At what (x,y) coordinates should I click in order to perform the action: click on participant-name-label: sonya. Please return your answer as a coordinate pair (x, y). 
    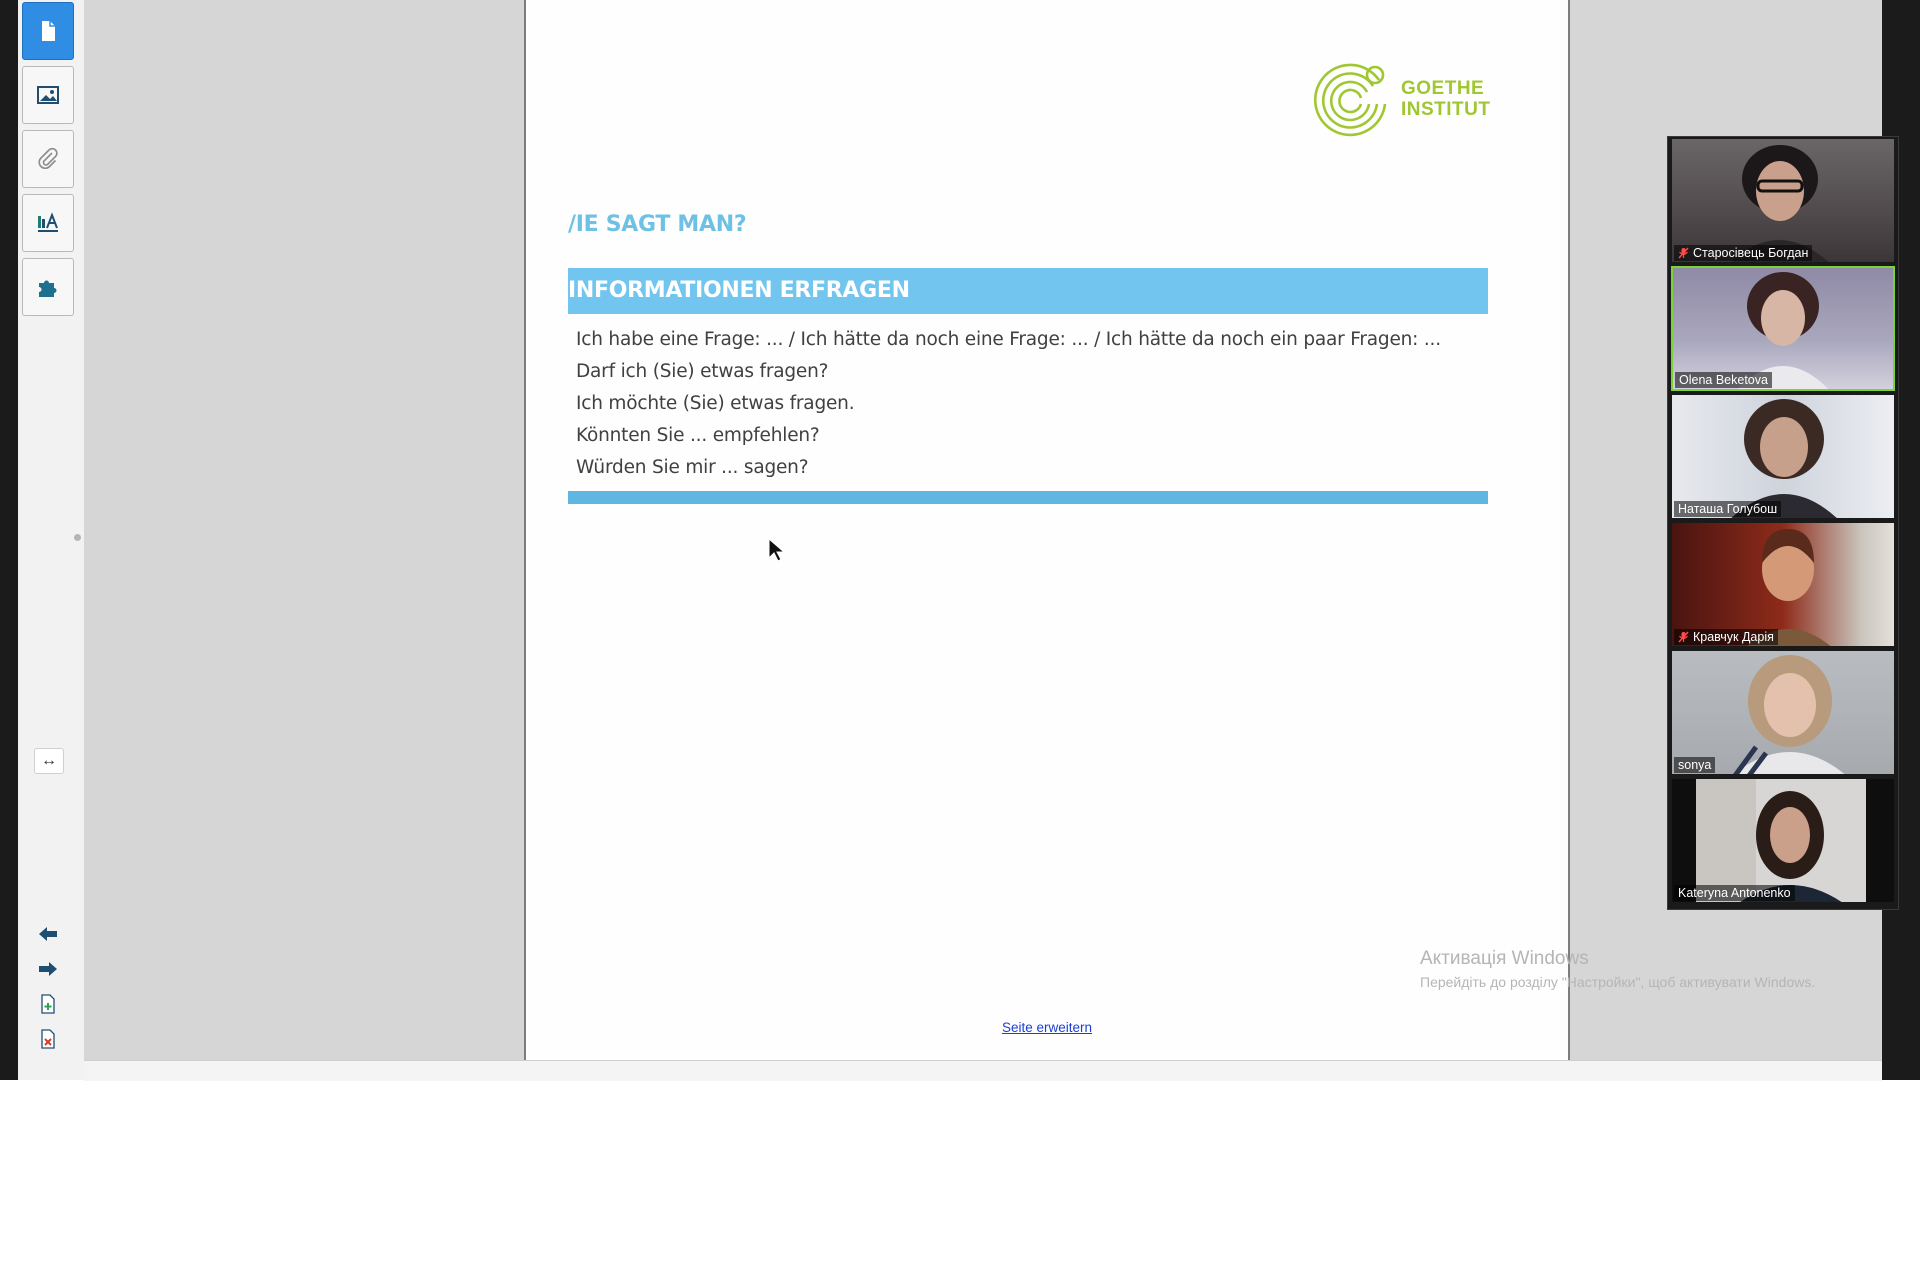
    Looking at the image, I should click on (1695, 765).